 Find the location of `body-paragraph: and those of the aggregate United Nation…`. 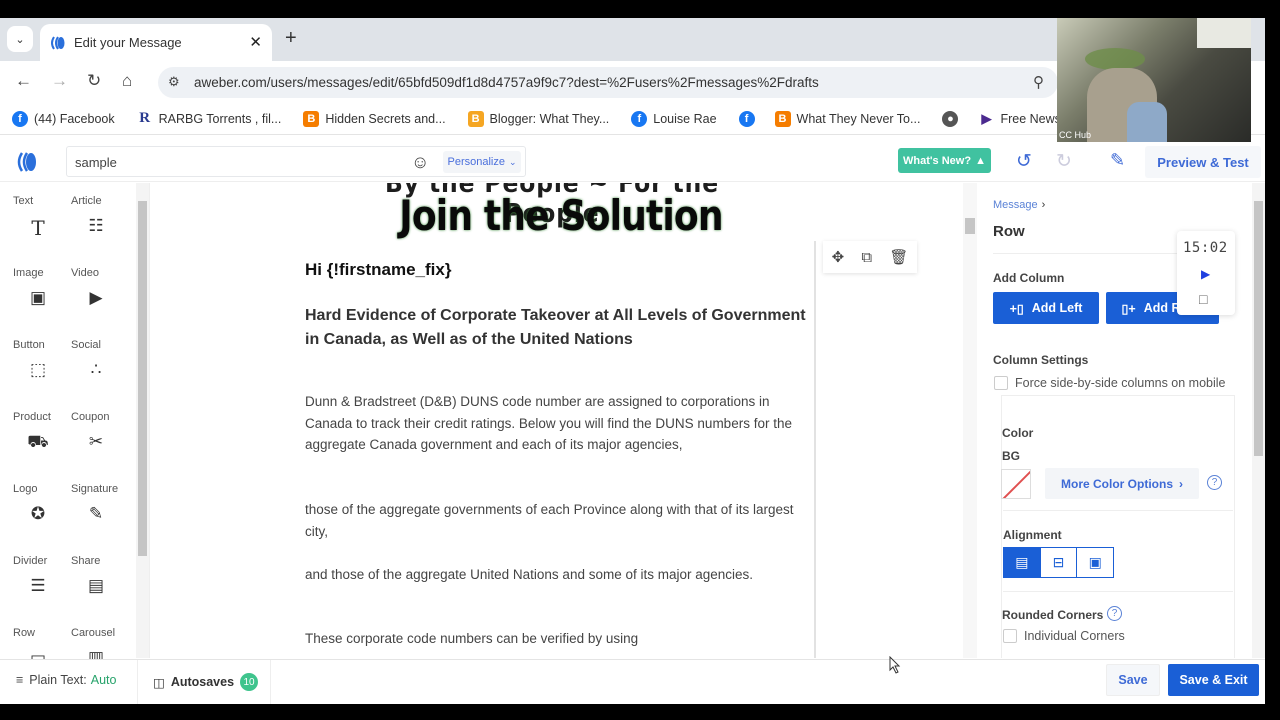

body-paragraph: and those of the aggregate United Nation… is located at coordinates (560, 575).